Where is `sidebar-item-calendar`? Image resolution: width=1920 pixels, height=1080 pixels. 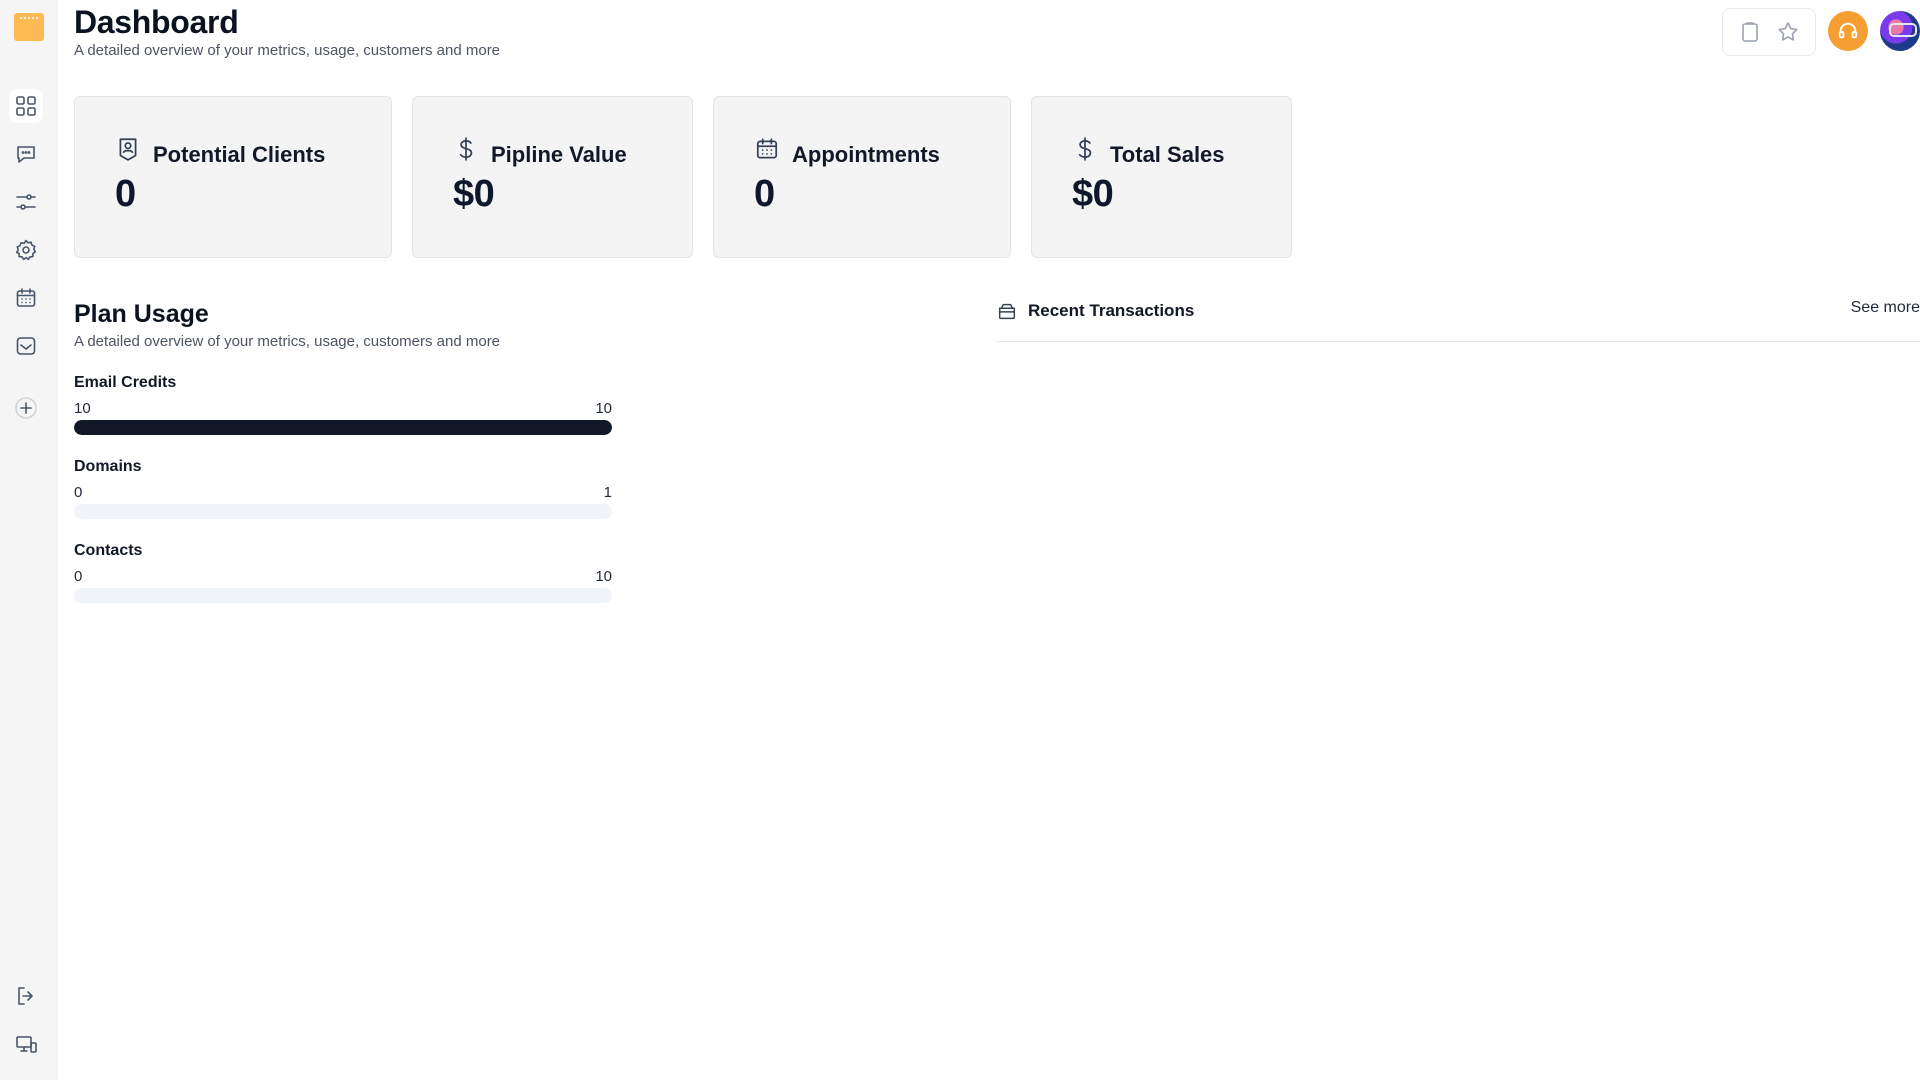
sidebar-item-calendar is located at coordinates (26, 298).